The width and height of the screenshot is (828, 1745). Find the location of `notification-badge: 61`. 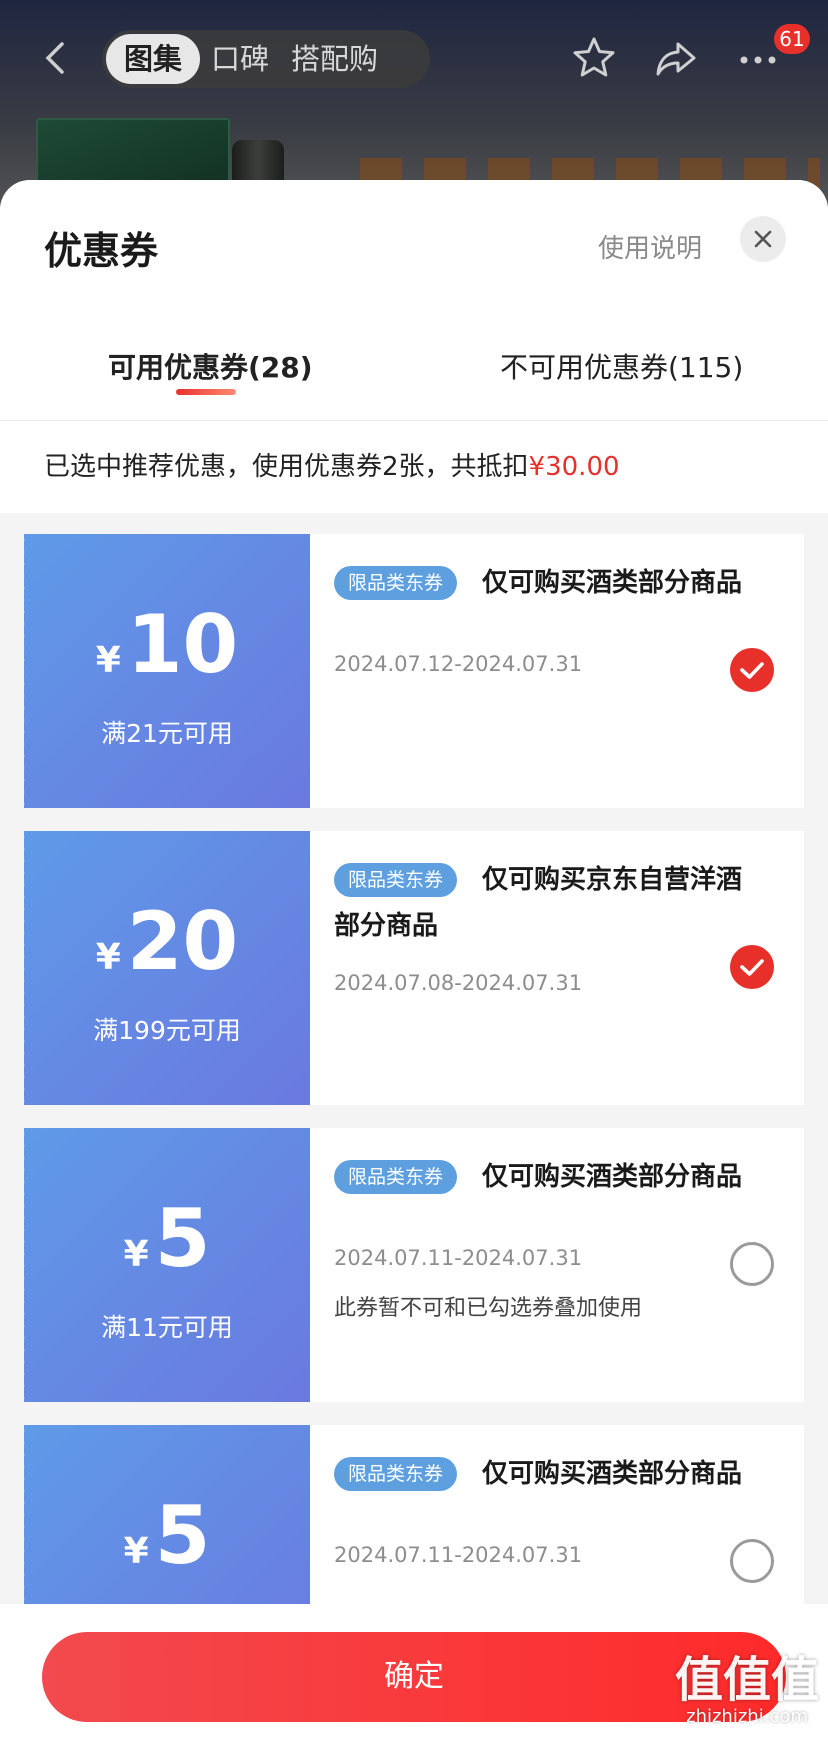

notification-badge: 61 is located at coordinates (792, 39).